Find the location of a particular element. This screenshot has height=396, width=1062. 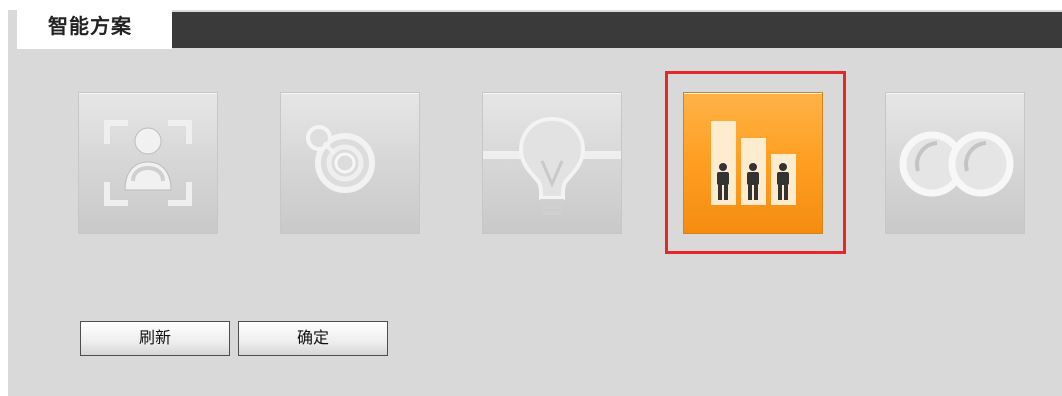

header-bar is located at coordinates (617, 30).